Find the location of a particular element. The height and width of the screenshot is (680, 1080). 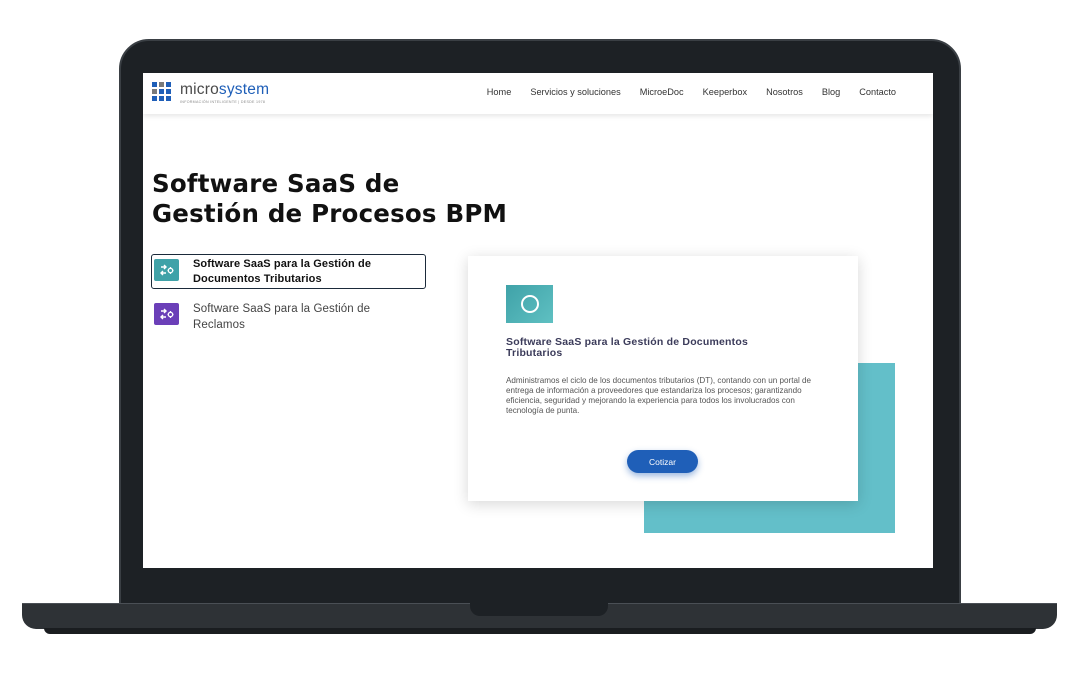

nav-item-contacto: Contacto is located at coordinates (877, 92).